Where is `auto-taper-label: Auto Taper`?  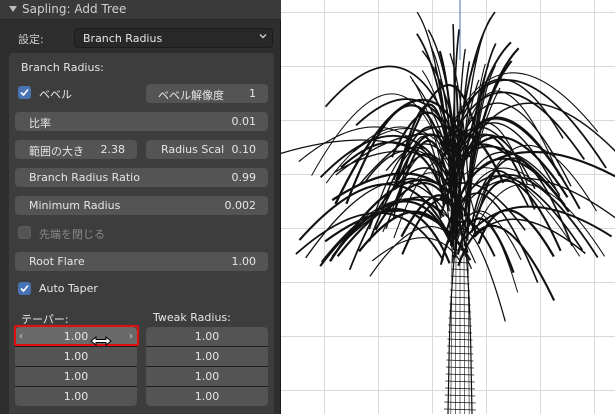
auto-taper-label: Auto Taper is located at coordinates (68, 288).